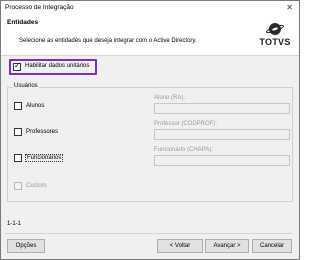 The image size is (320, 260). What do you see at coordinates (17, 66) in the screenshot?
I see `habilitar-dados-unitarios-checkbox` at bounding box center [17, 66].